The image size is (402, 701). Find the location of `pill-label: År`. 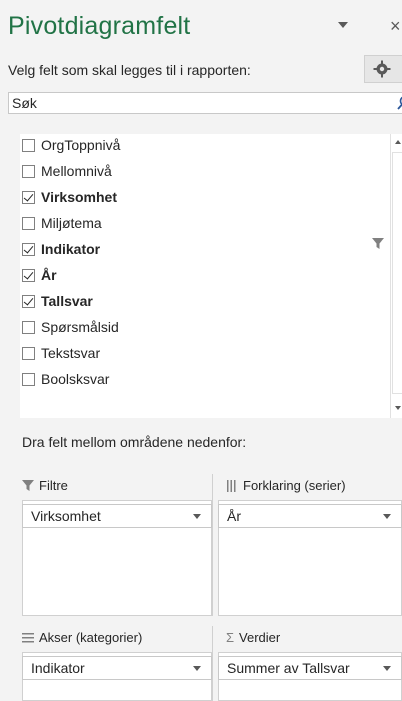

pill-label: År is located at coordinates (234, 516).